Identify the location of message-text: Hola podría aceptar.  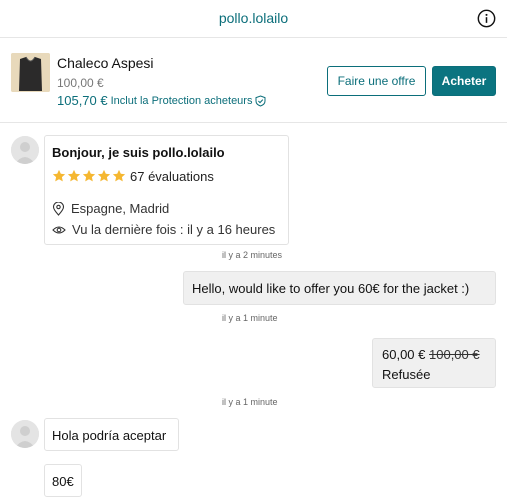
(109, 435).